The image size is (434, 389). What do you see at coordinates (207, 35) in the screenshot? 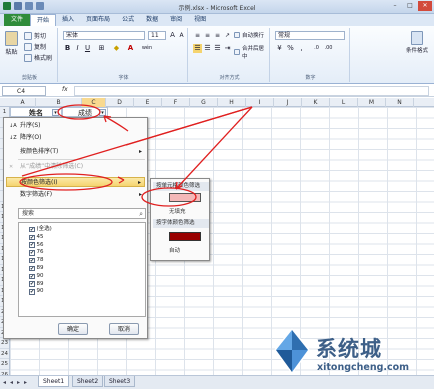
I see `align-middle-icon: ≡` at bounding box center [207, 35].